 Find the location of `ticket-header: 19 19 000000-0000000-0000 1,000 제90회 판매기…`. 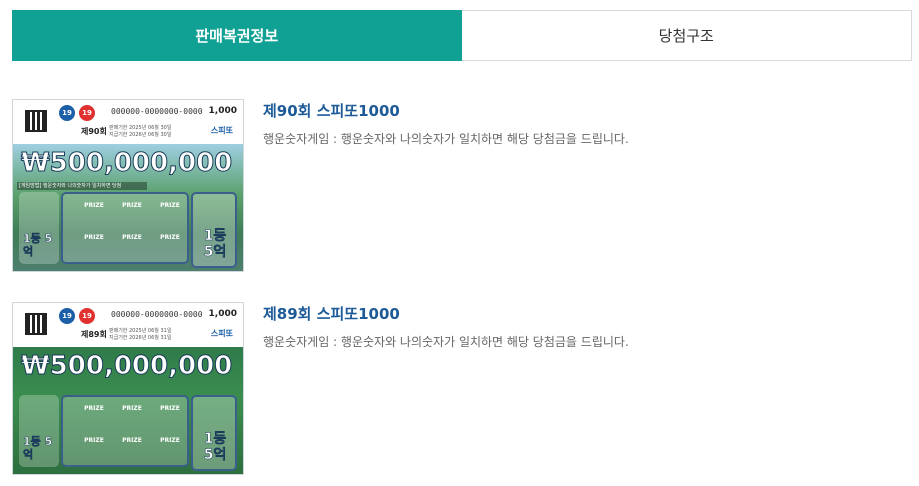

ticket-header: 19 19 000000-0000000-0000 1,000 제90회 판매기… is located at coordinates (128, 122).